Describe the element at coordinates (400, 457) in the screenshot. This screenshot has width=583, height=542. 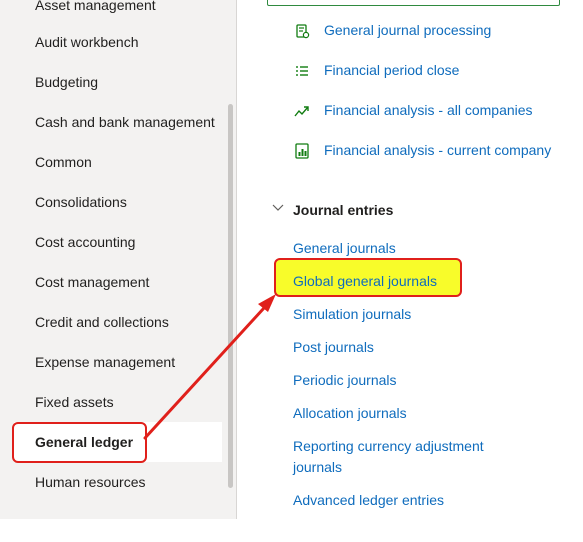
I see `link-reporting-currency-adjustment-journals: Reporting currency adjustment journals` at that location.